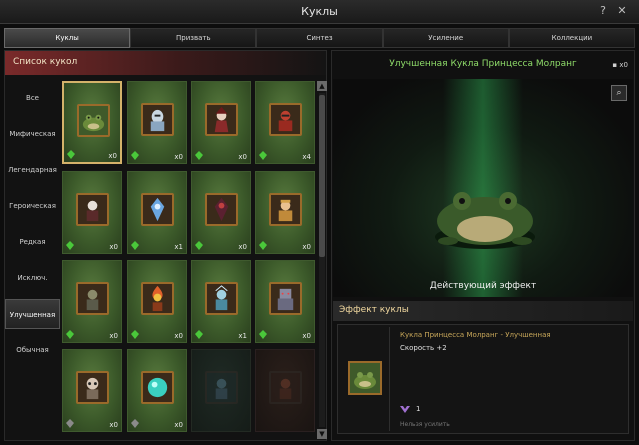 Image resolution: width=639 pixels, height=445 pixels. I want to click on effect-level: 1, so click(418, 409).